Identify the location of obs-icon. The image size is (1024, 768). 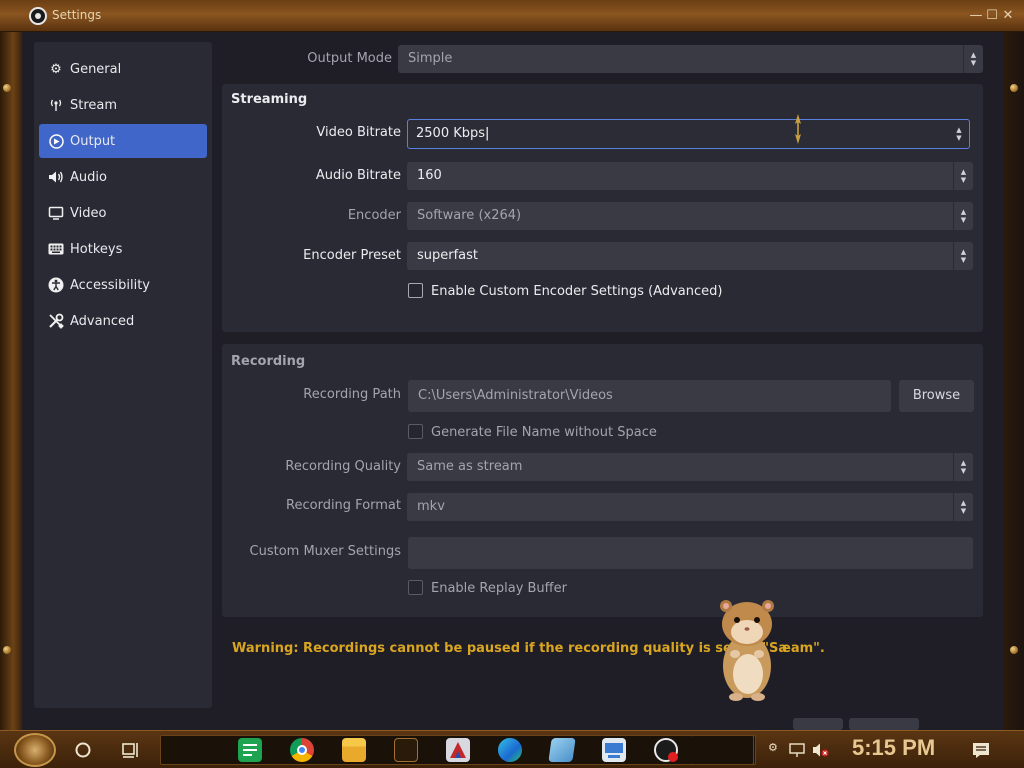
(666, 750).